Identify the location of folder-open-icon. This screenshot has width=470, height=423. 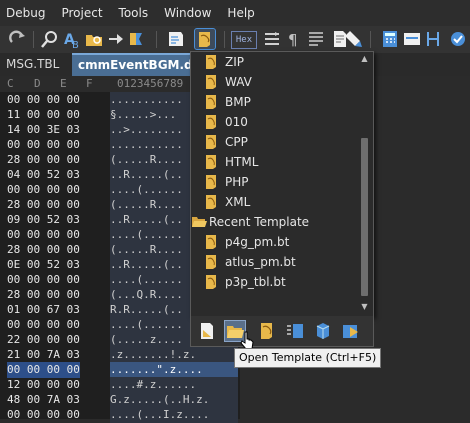
(199, 222).